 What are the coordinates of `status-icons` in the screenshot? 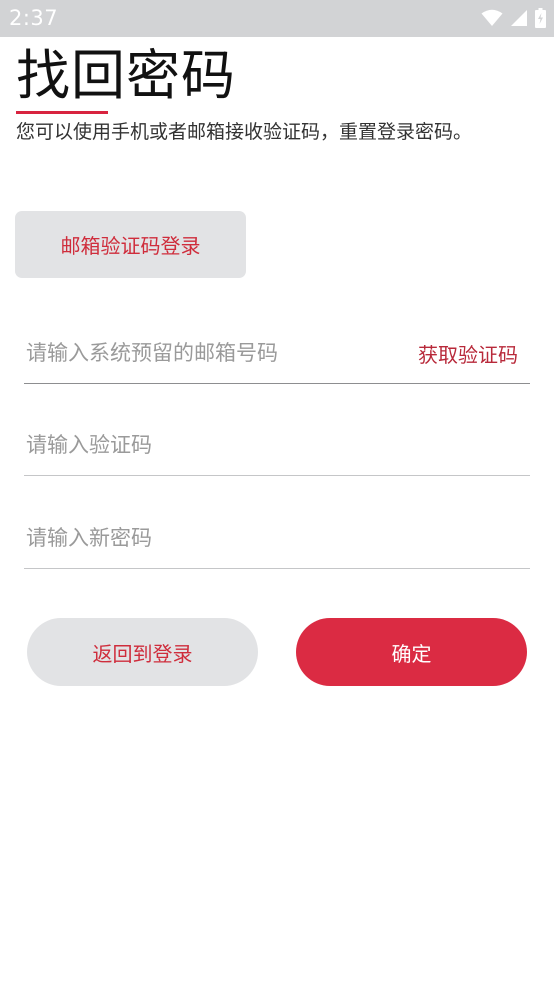 It's located at (513, 20).